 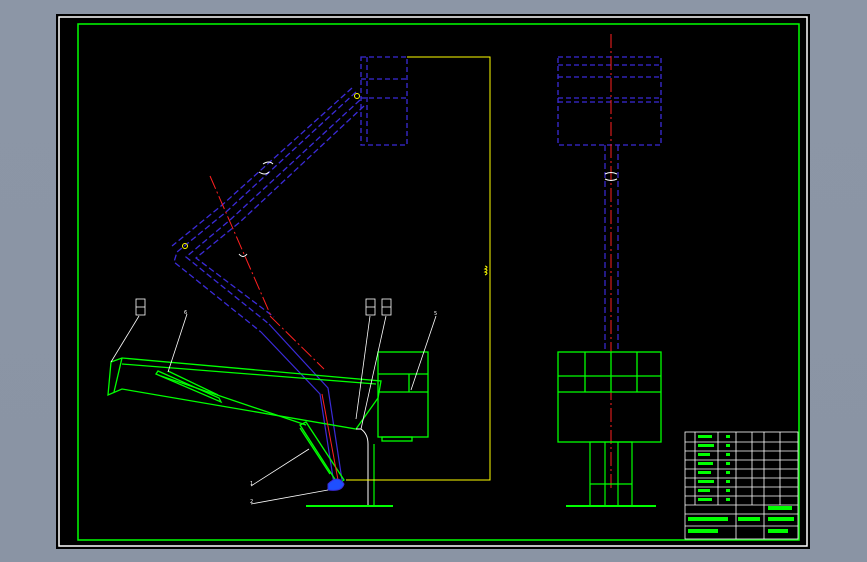 I want to click on lower-boom, so click(x=244, y=393).